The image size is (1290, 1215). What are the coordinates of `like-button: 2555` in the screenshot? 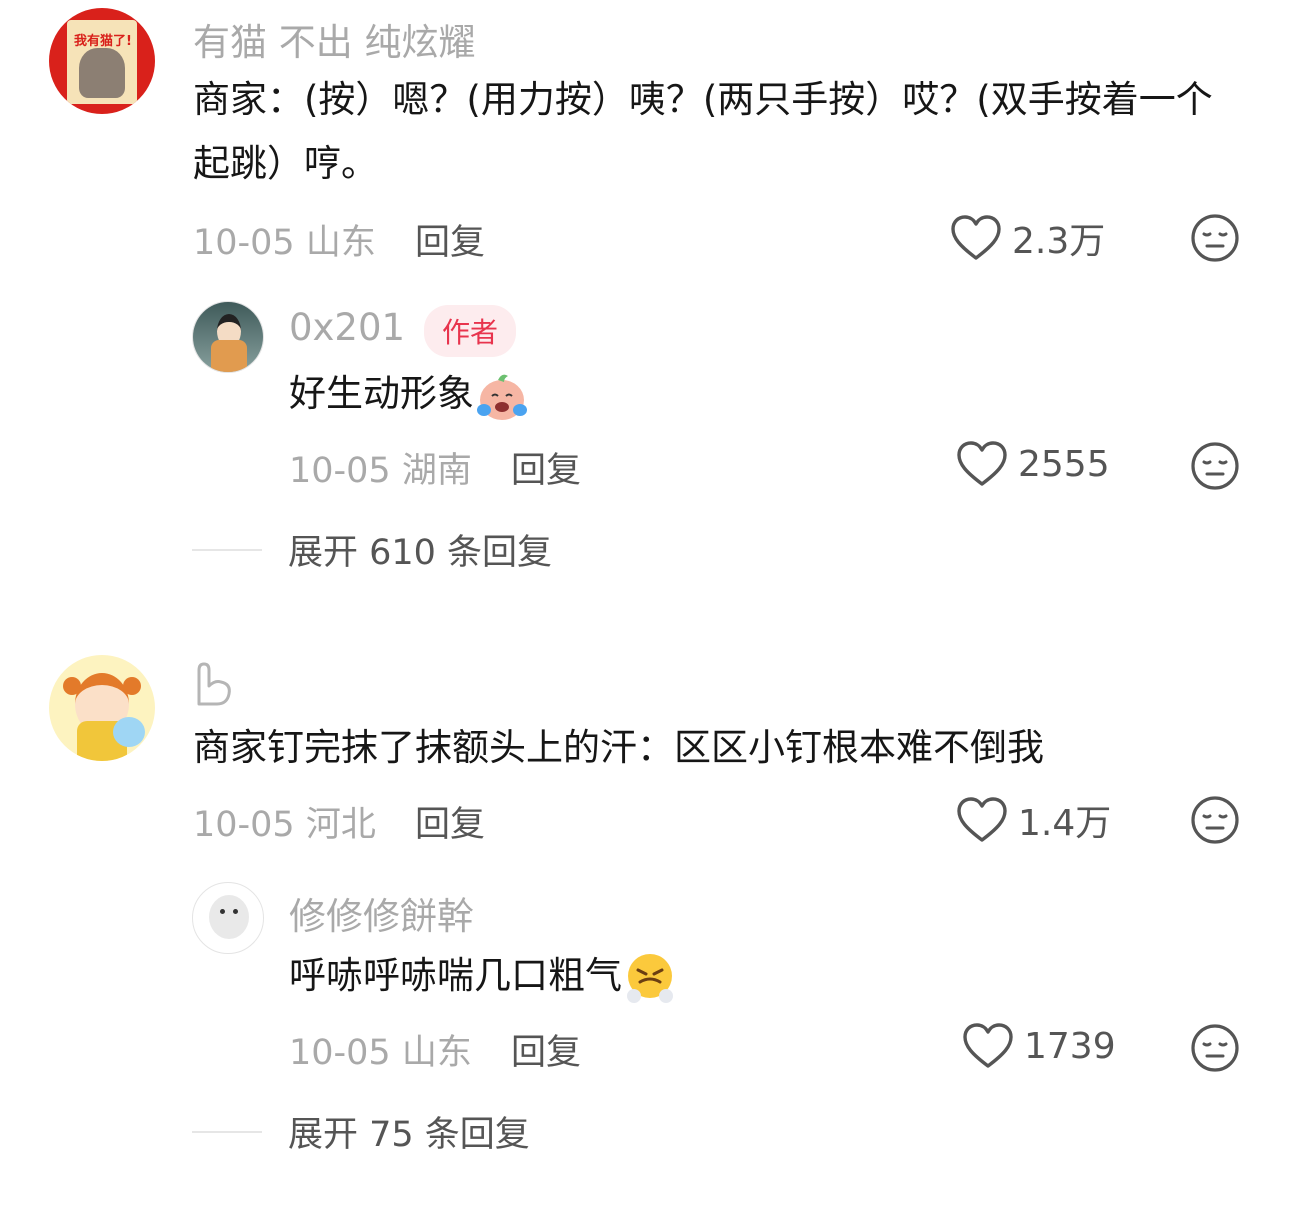 It's located at (1033, 464).